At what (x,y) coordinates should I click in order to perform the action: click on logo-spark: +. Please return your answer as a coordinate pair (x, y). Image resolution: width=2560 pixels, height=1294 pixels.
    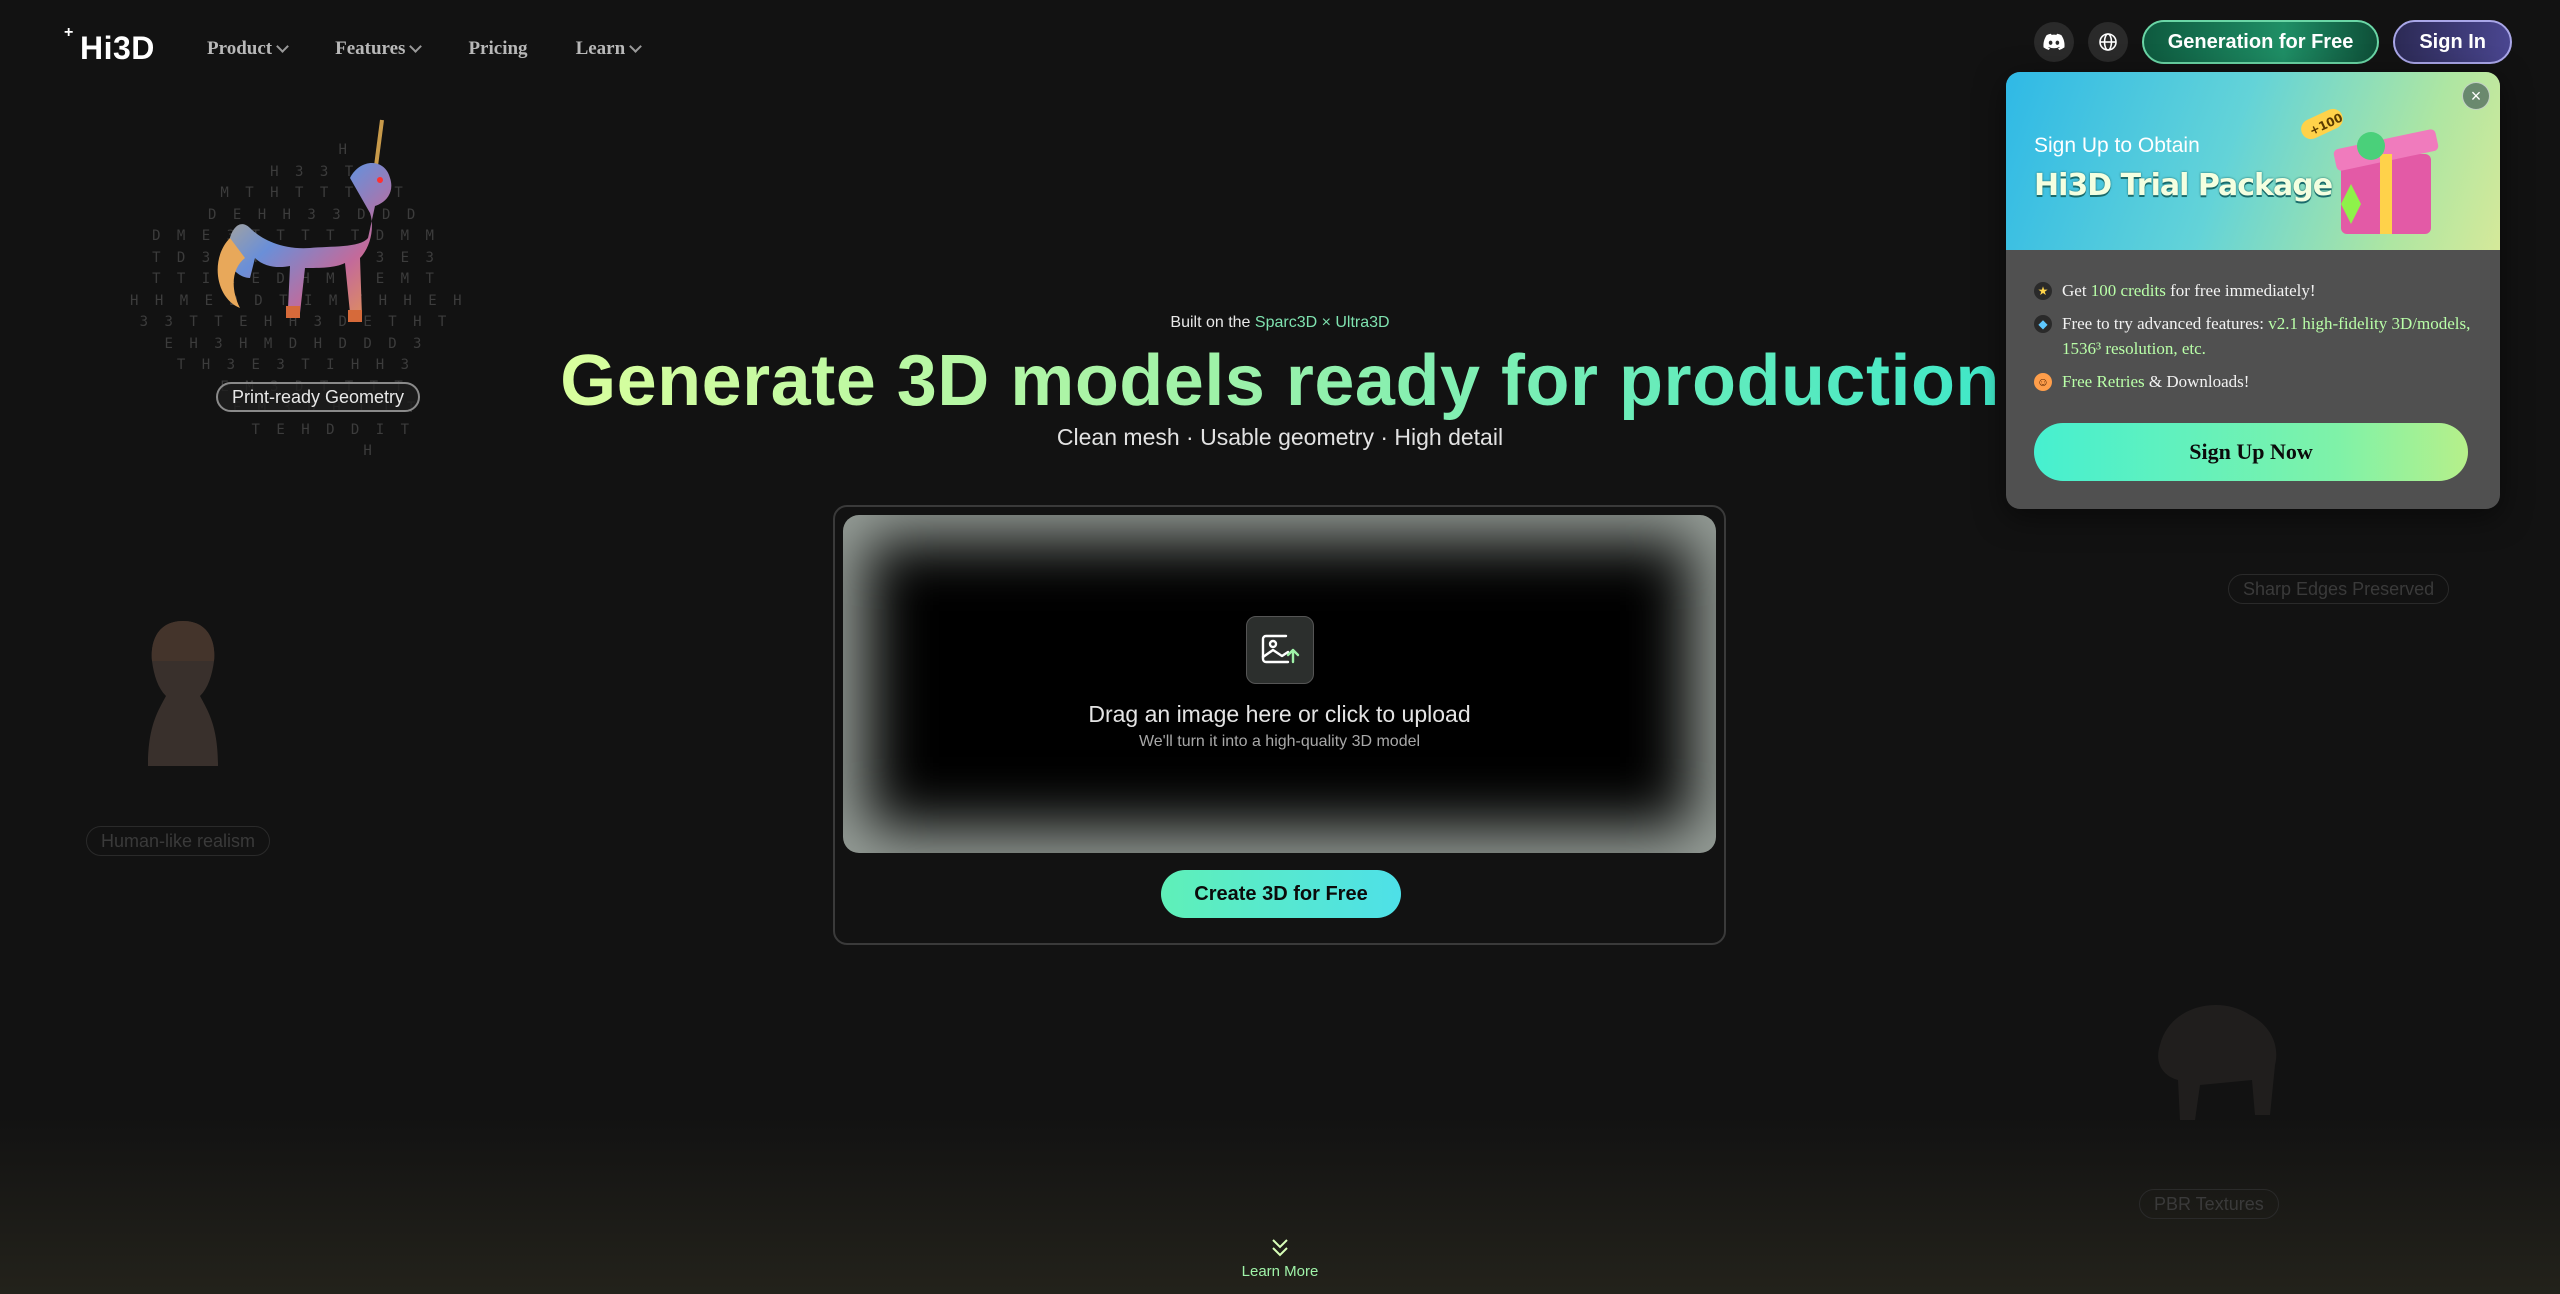
    Looking at the image, I should click on (69, 32).